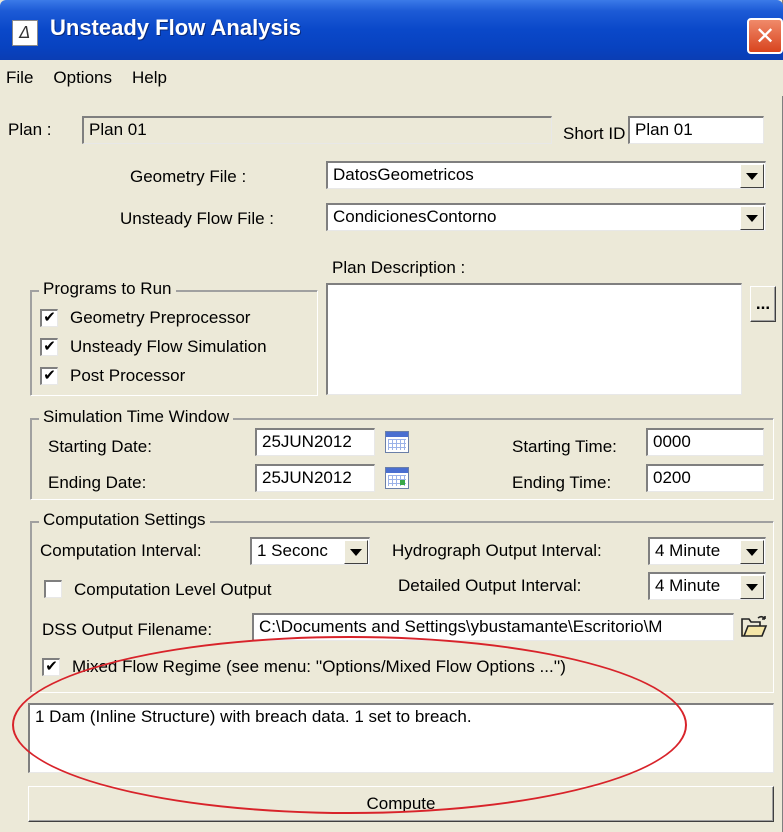 This screenshot has height=832, width=783. What do you see at coordinates (562, 482) in the screenshot?
I see `ending-time-label: Ending Time:` at bounding box center [562, 482].